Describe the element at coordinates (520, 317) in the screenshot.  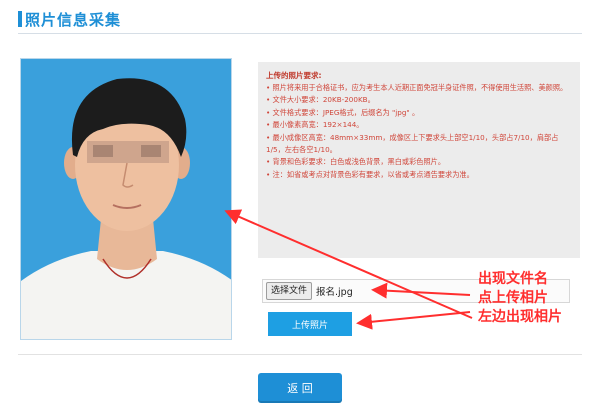
I see `annotation-text: 左边出现相片` at that location.